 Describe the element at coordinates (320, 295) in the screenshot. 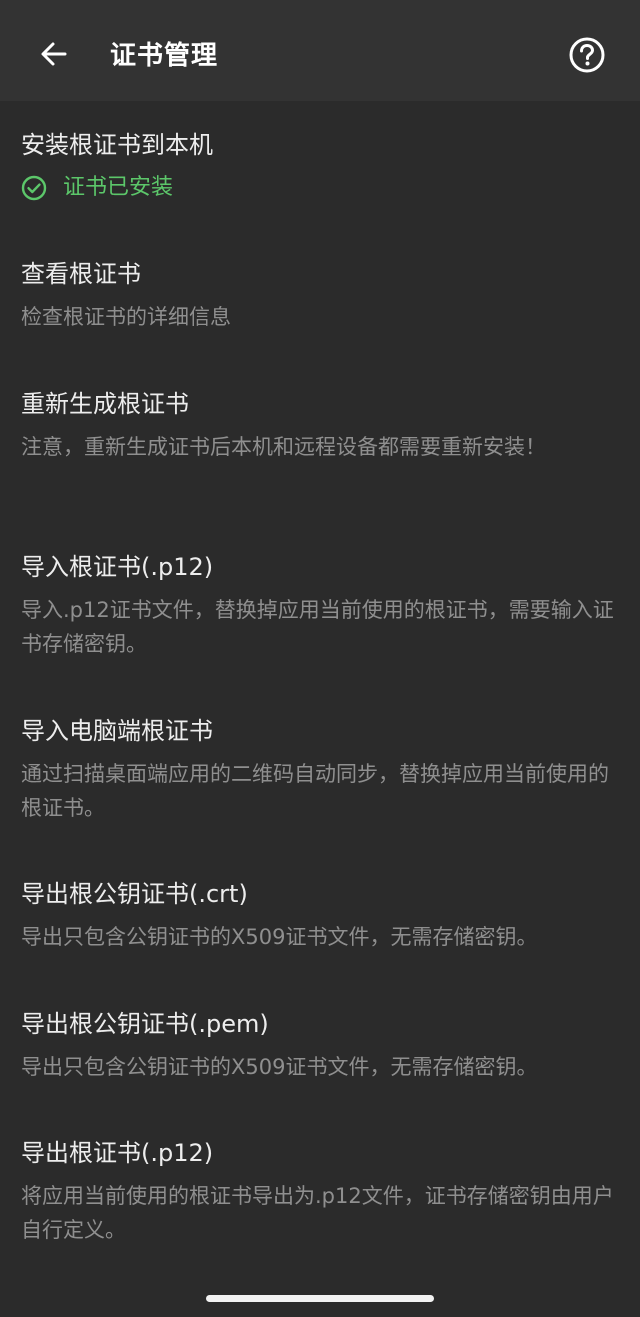

I see `list-item-view-cert: 查看根证书 检查根证书的详细信息` at that location.